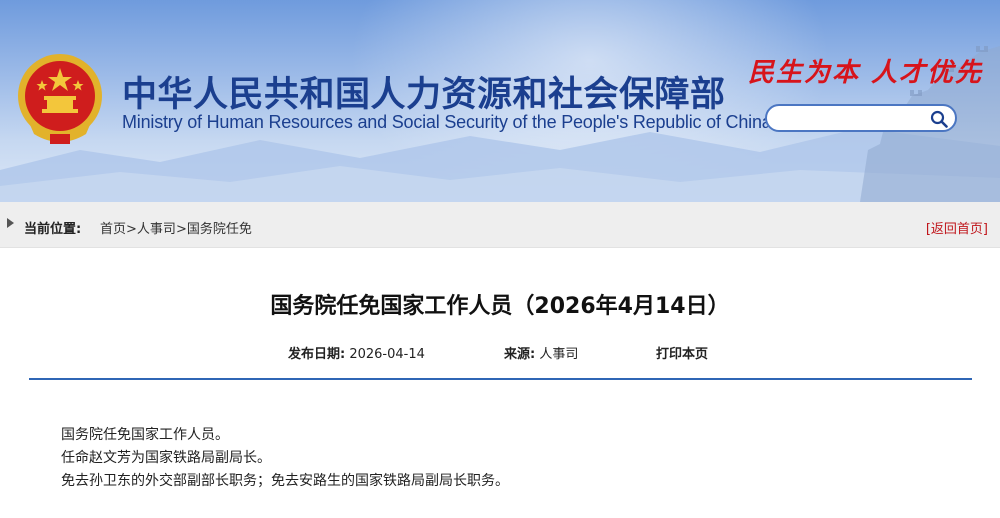  What do you see at coordinates (939, 119) in the screenshot?
I see `search-icon` at bounding box center [939, 119].